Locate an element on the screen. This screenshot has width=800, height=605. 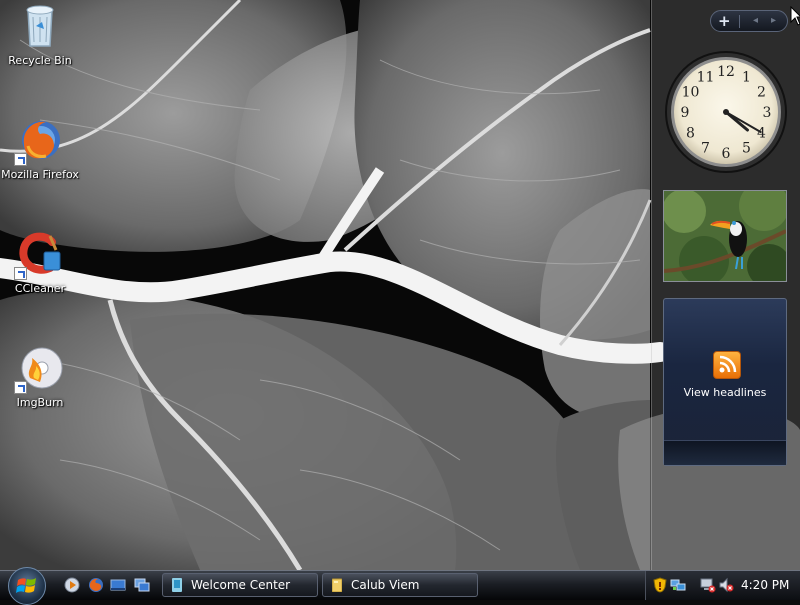
imgburn-label: ImgBurn is located at coordinates (40, 402).